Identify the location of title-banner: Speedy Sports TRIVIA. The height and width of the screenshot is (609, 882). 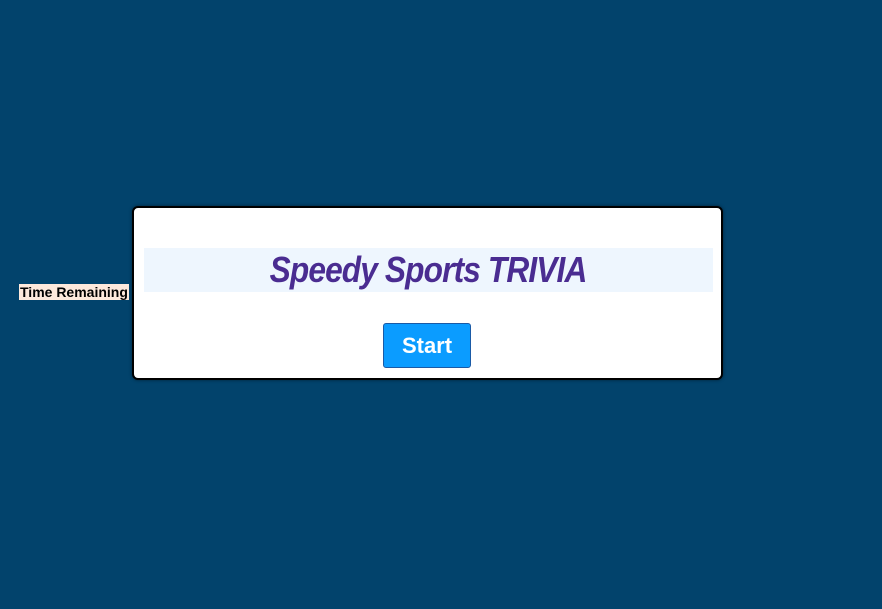
(428, 270).